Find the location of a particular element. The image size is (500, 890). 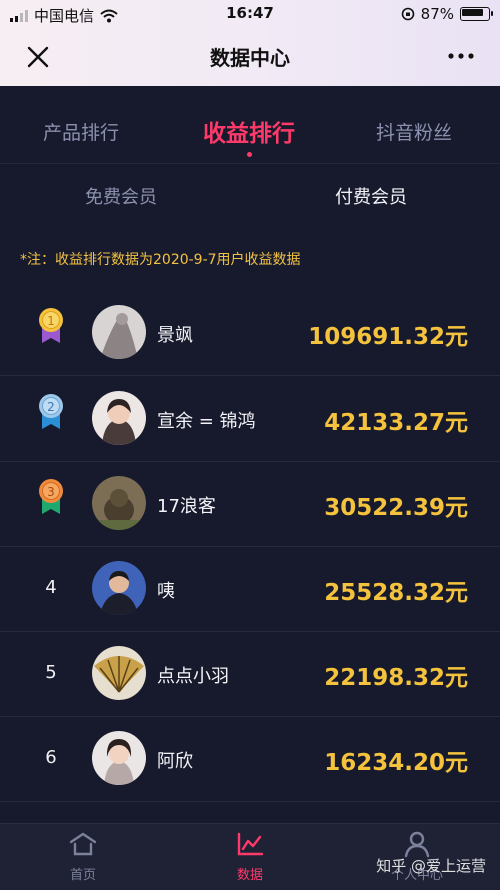

top-header: 中国电信 16:47 87% 数据中心 is located at coordinates (250, 43).